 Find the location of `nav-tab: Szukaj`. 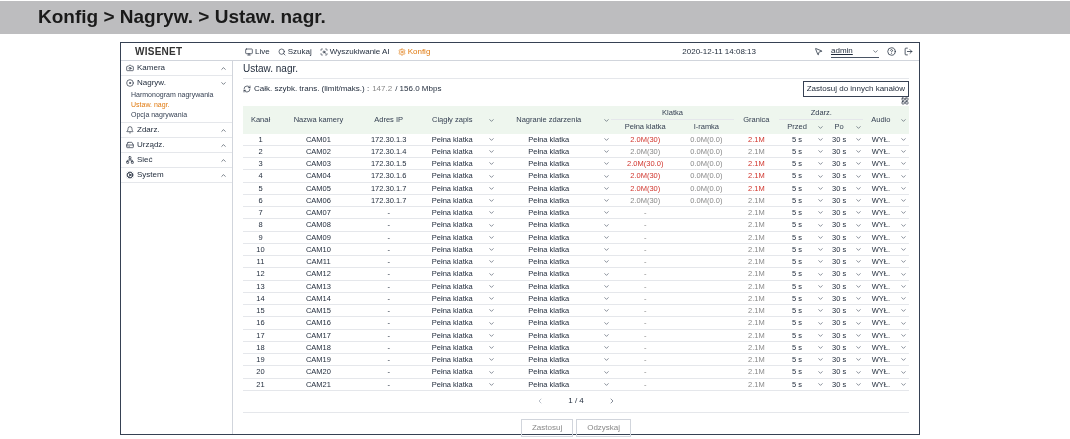

nav-tab: Szukaj is located at coordinates (294, 51).